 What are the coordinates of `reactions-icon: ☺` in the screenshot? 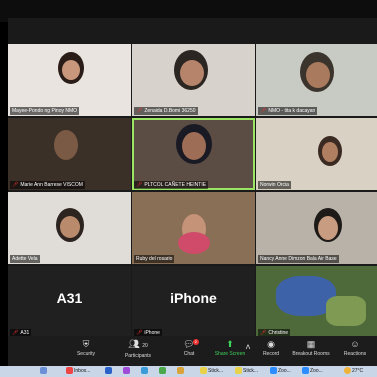 It's located at (355, 344).